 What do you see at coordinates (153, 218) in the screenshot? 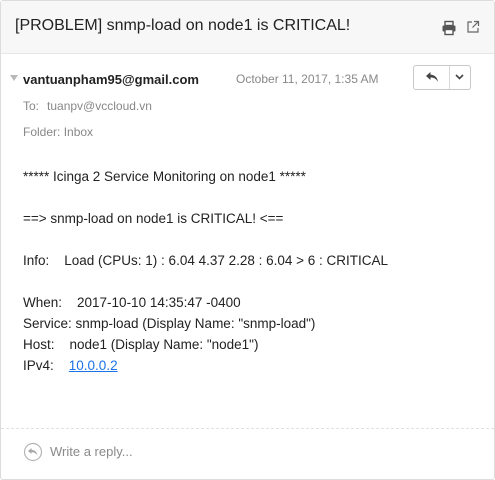
I see `body-alert: ==> snmp-load on node1 is CRITICAL! <==` at bounding box center [153, 218].